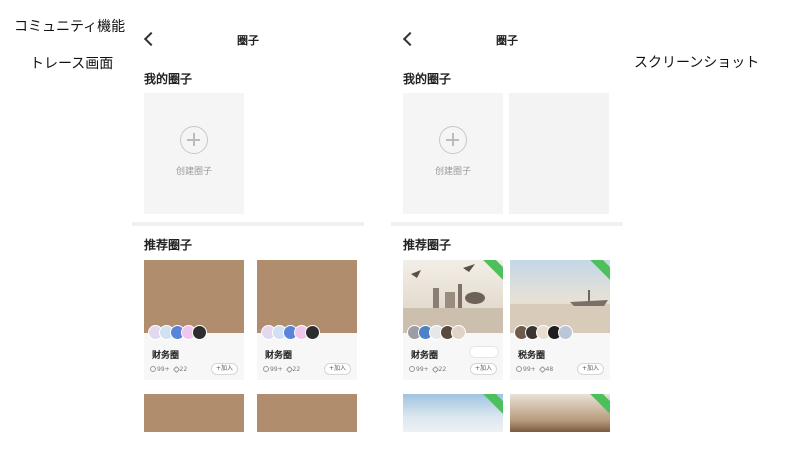 This screenshot has height=450, width=800. I want to click on circle-card: 税务圈 99+ 48 +加入, so click(560, 320).